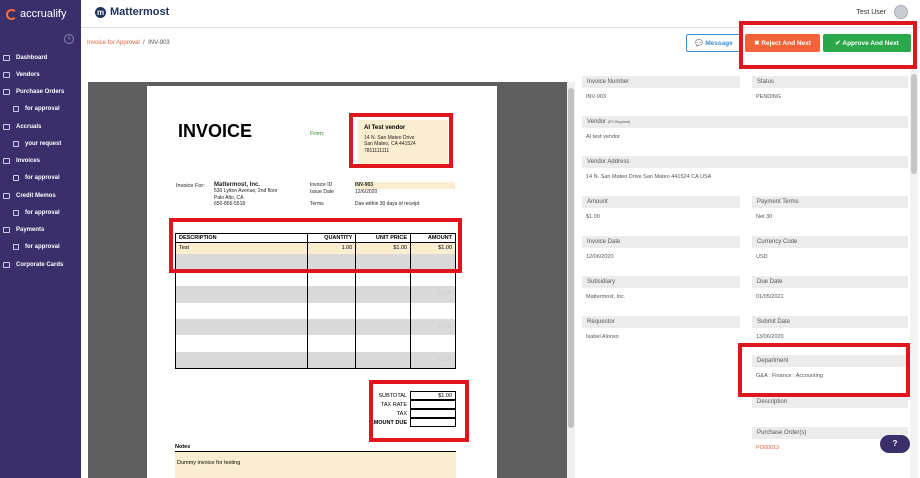 Image resolution: width=920 pixels, height=478 pixels. I want to click on chat-icon: 💬, so click(700, 43).